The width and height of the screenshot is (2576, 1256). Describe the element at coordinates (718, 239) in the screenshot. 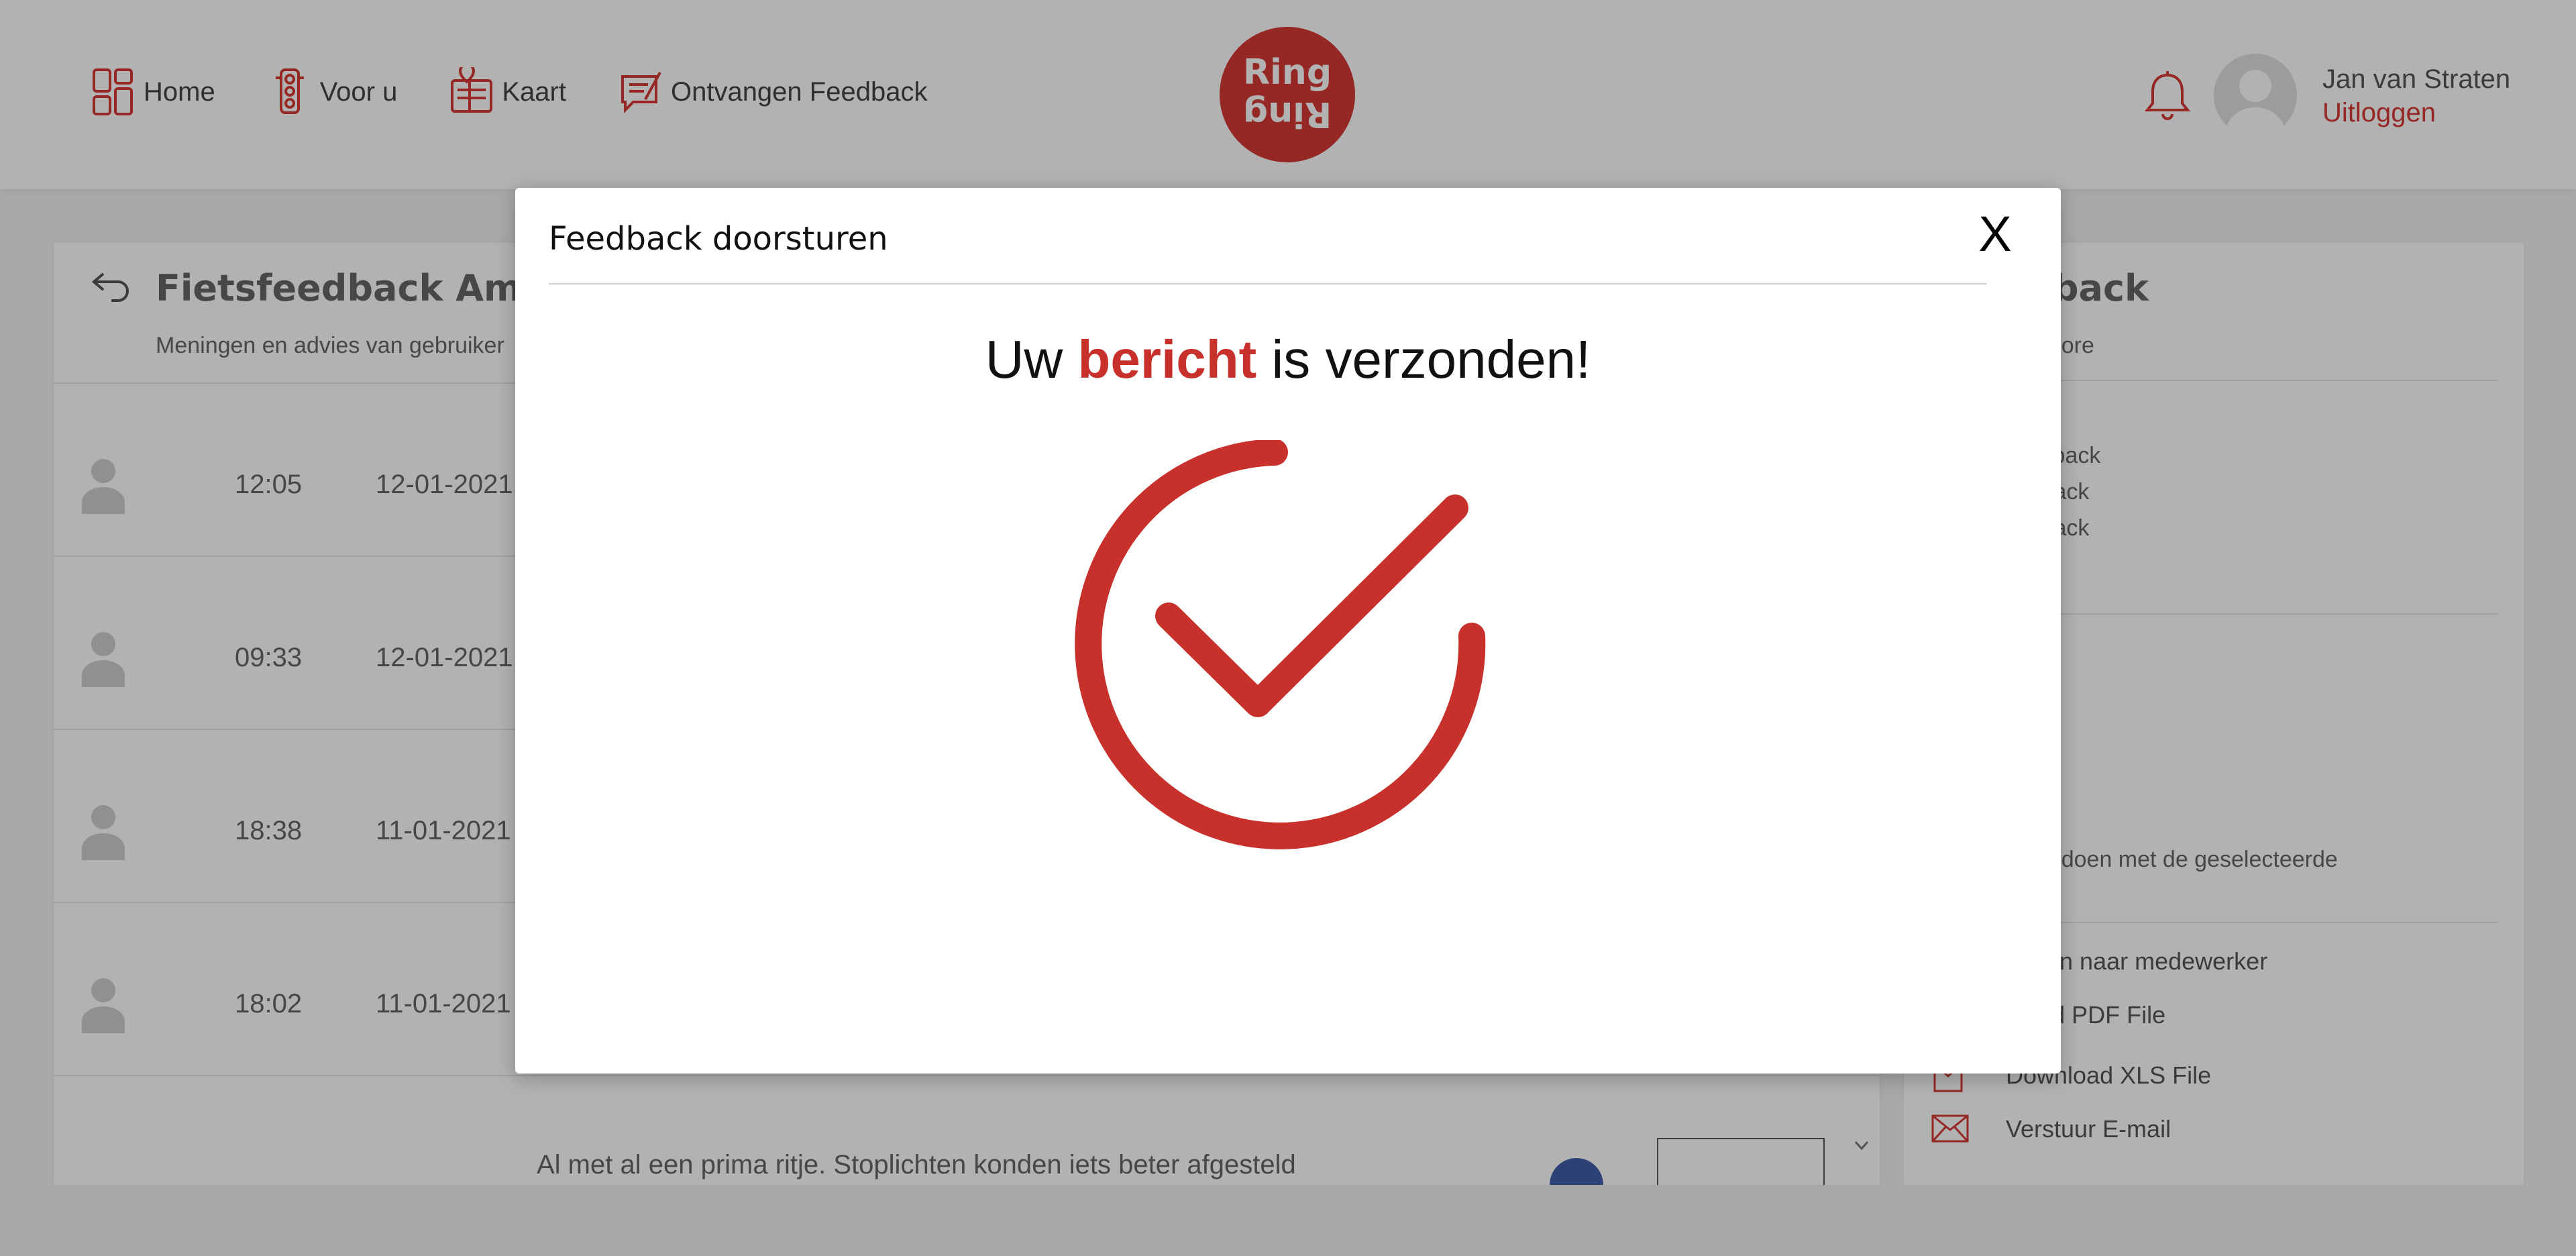

I see `dialog-title: Feedback doorsturen` at that location.